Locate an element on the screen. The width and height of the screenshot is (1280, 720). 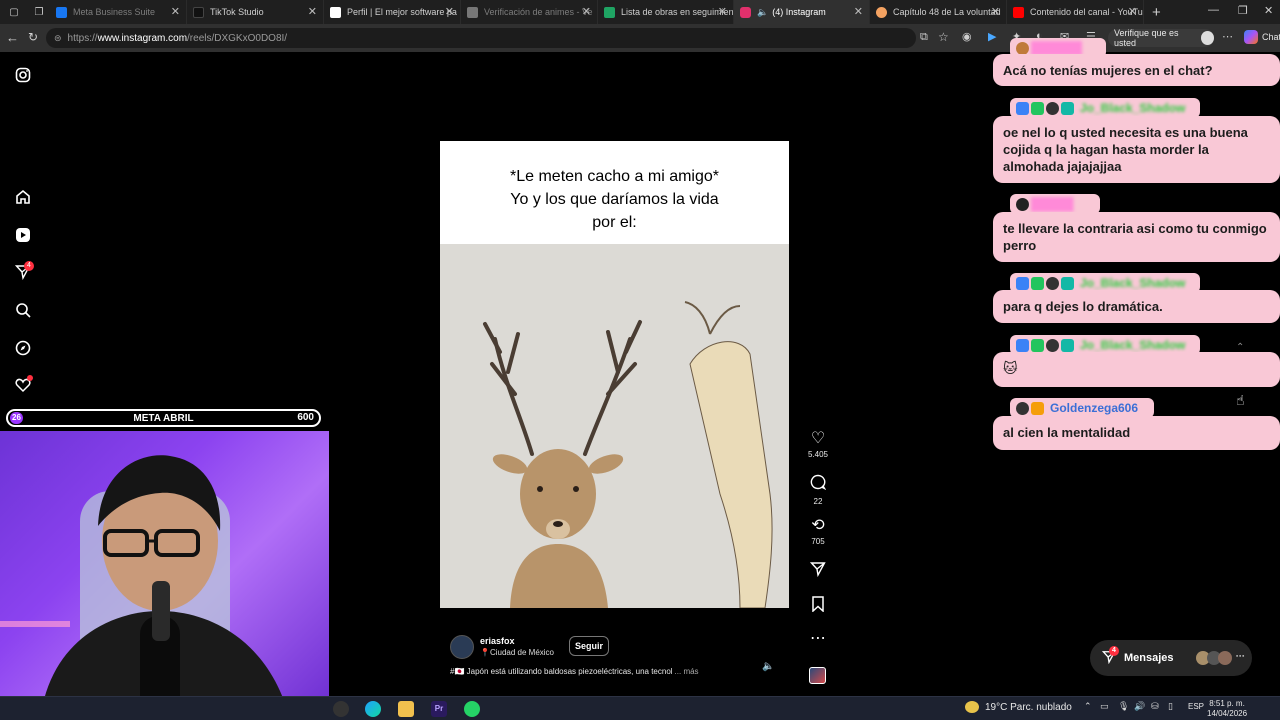
caption-line: Yo y los que daríamos la vida is located at coordinates (614, 199).